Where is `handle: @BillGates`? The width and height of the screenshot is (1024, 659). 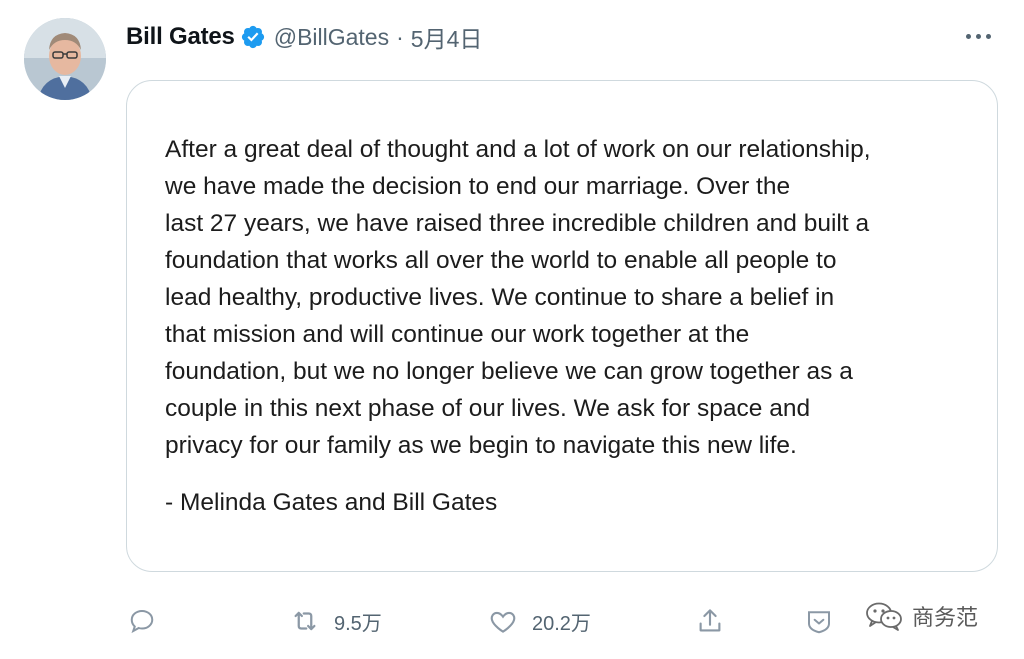
handle: @BillGates is located at coordinates (331, 37).